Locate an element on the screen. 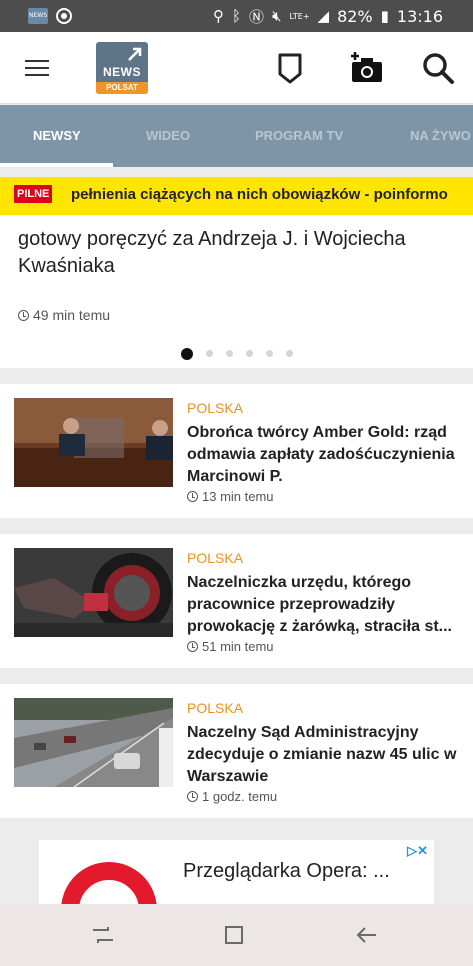 The image size is (473, 966). news-badge-icon: NEWS is located at coordinates (38, 16).